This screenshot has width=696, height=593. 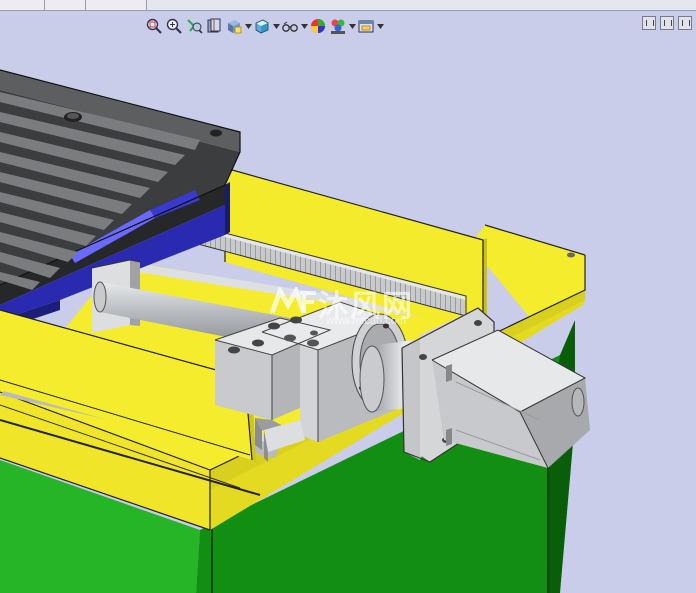 I want to click on heads-up-view-toolbar, so click(x=264, y=26).